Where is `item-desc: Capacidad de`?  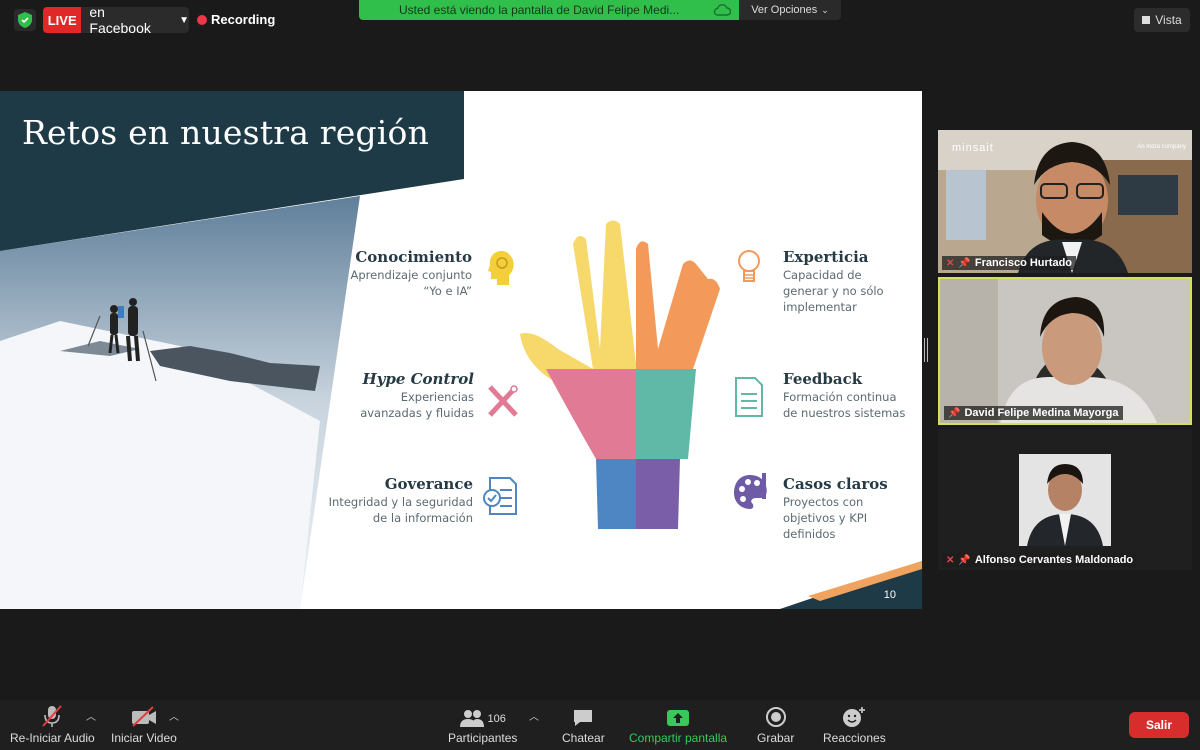 item-desc: Capacidad de is located at coordinates (822, 275).